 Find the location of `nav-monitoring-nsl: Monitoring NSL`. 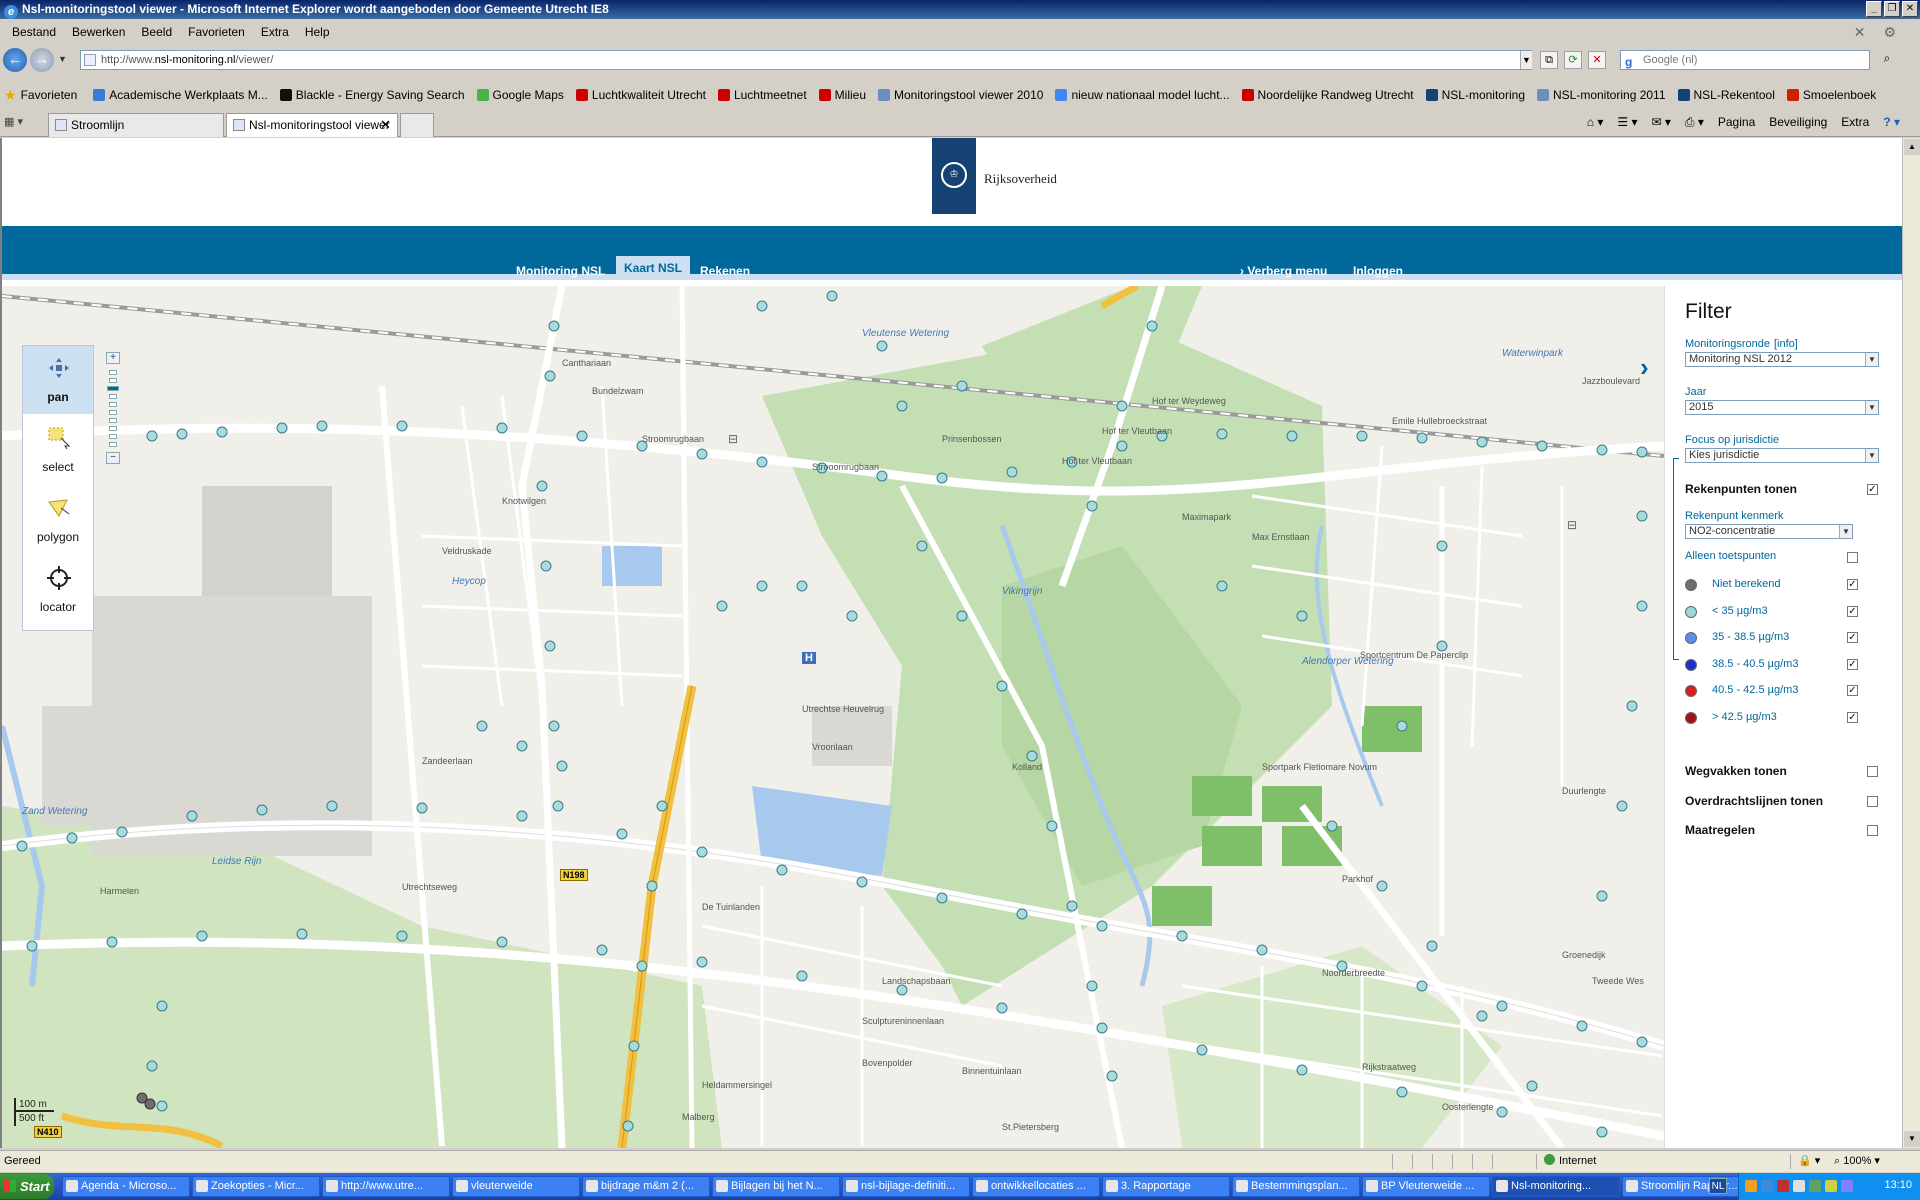

nav-monitoring-nsl: Monitoring NSL is located at coordinates (560, 271).